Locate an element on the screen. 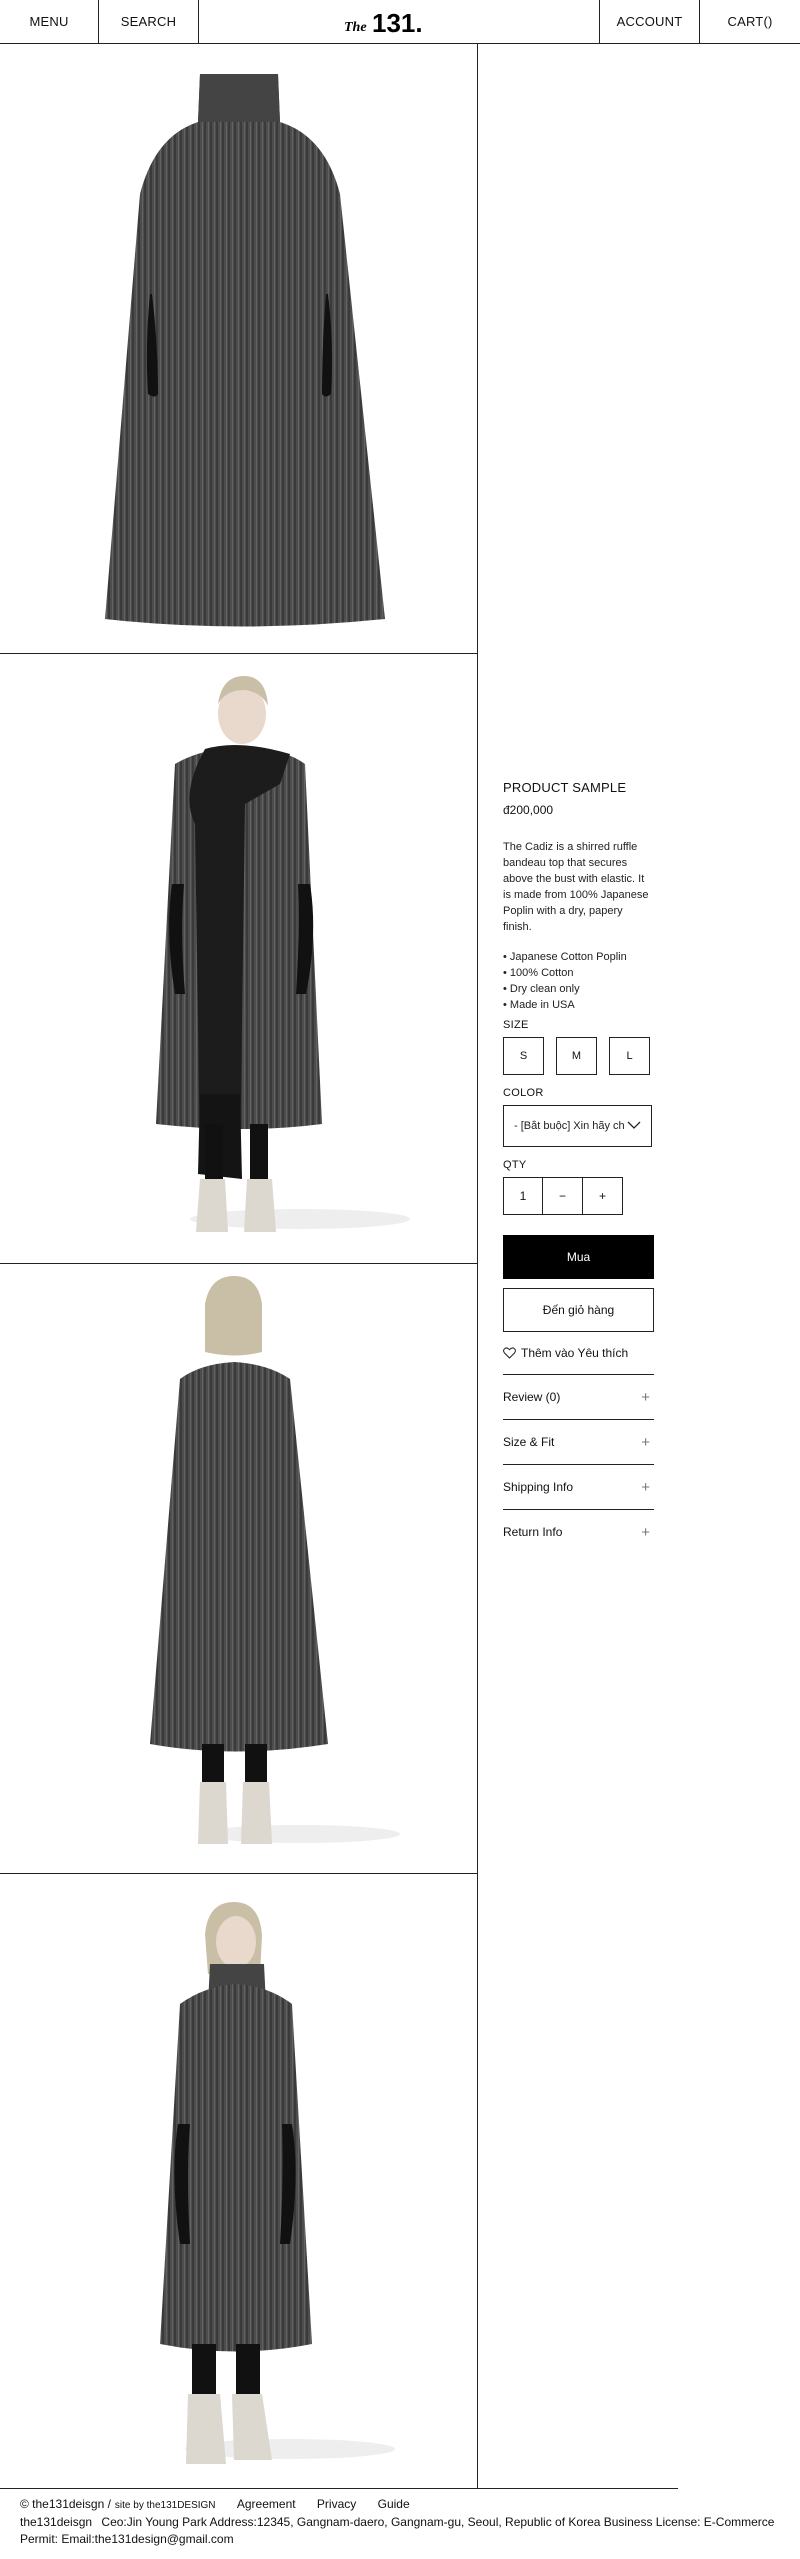 The width and height of the screenshot is (800, 2559). wishlist-button: Thêm vào Yêu thích is located at coordinates (578, 1353).